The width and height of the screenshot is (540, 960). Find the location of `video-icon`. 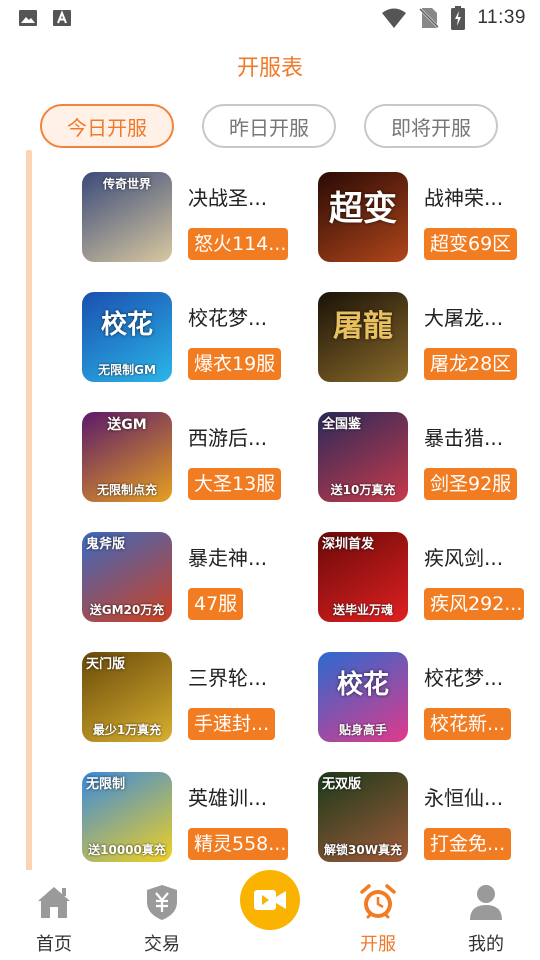

video-icon is located at coordinates (270, 900).